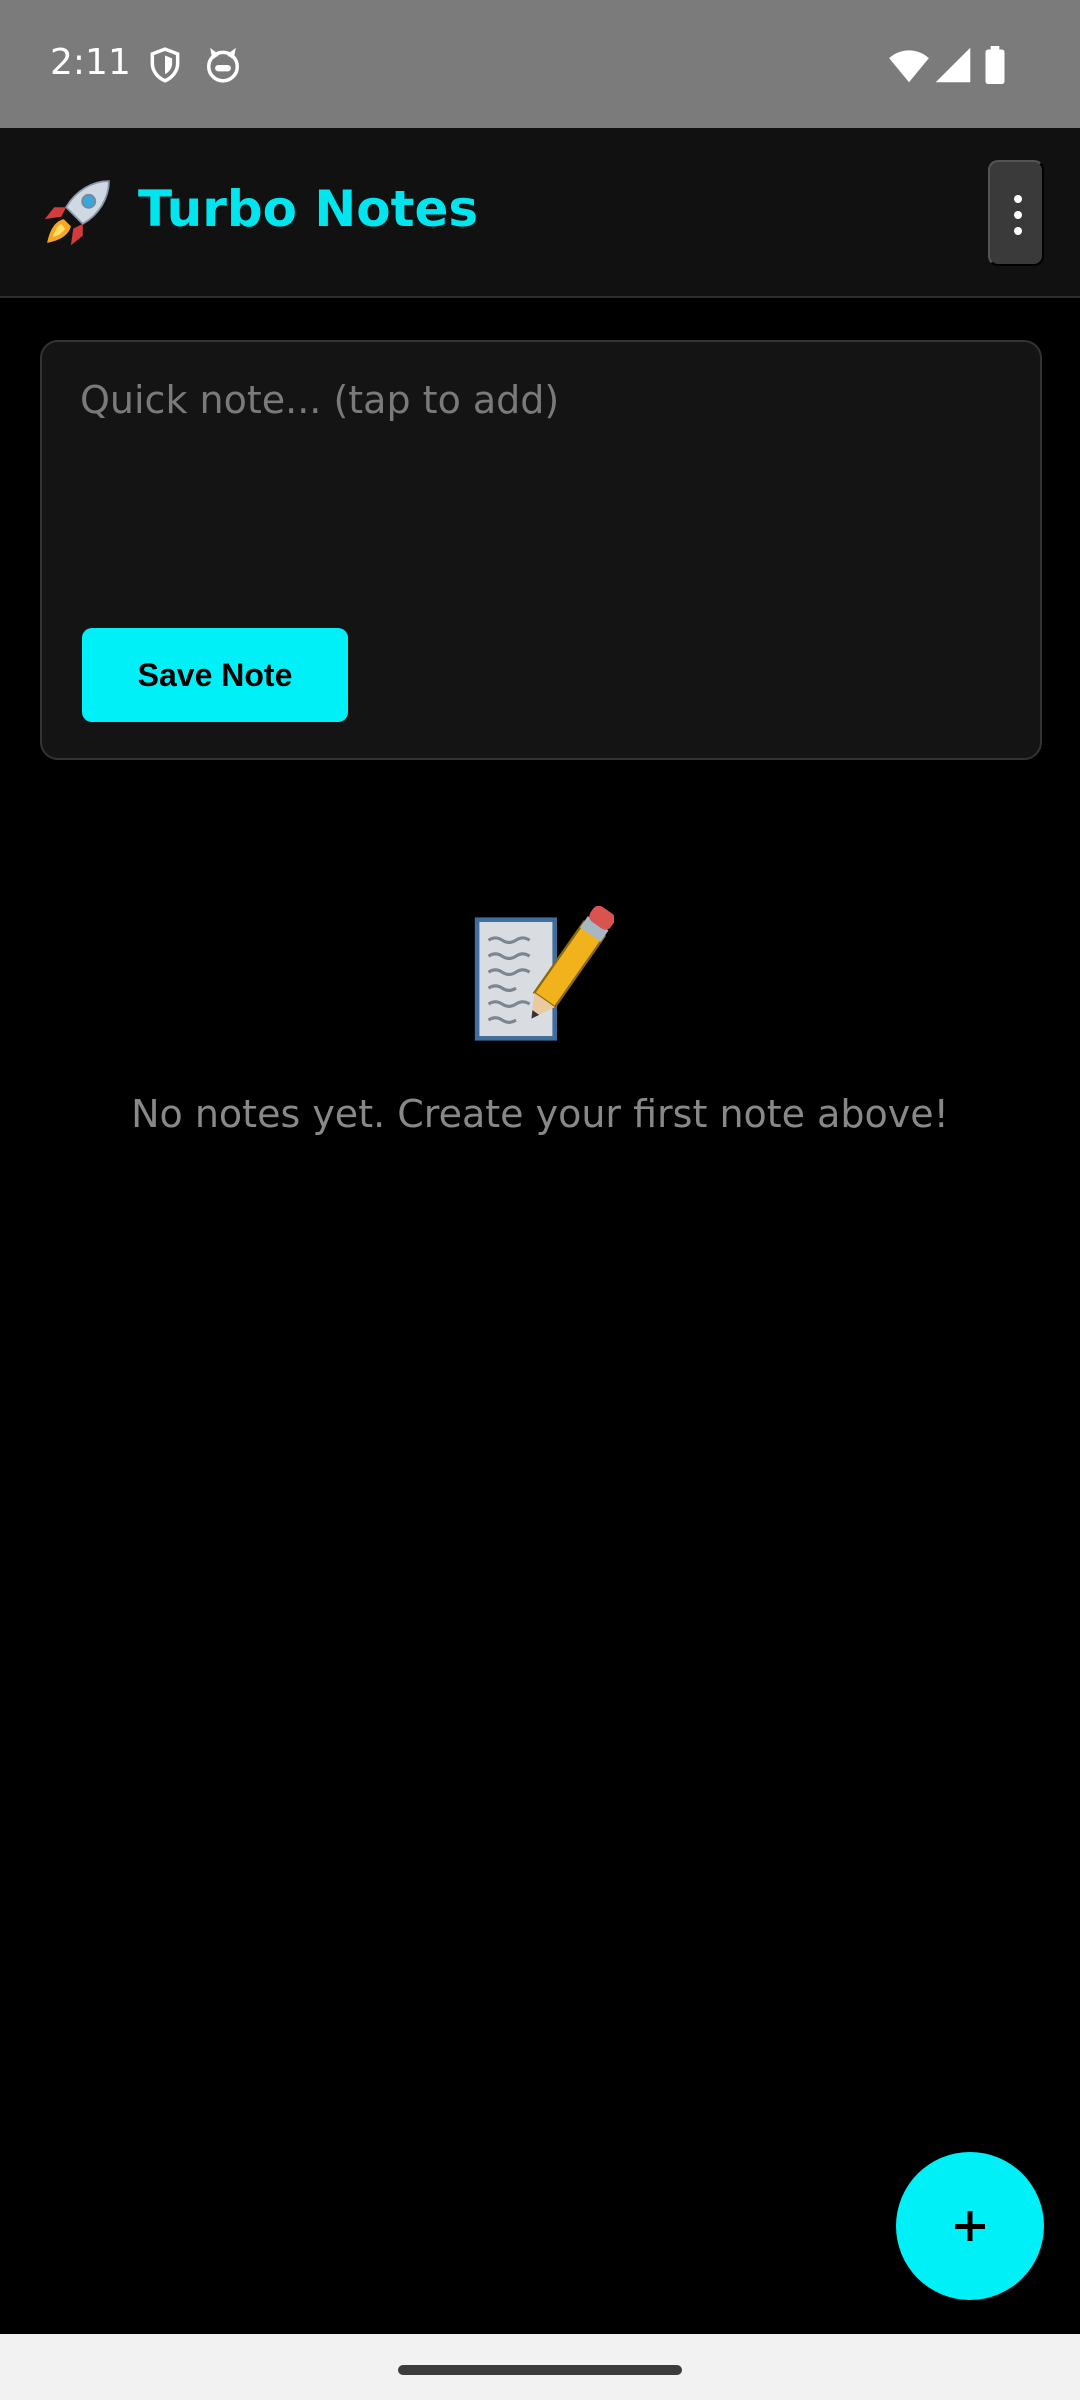  What do you see at coordinates (953, 67) in the screenshot?
I see `signal-icon` at bounding box center [953, 67].